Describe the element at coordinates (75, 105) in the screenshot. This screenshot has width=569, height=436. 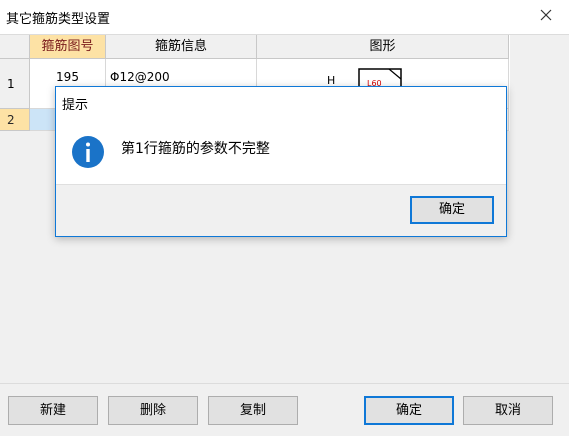
I see `message-box-title: 提示` at that location.